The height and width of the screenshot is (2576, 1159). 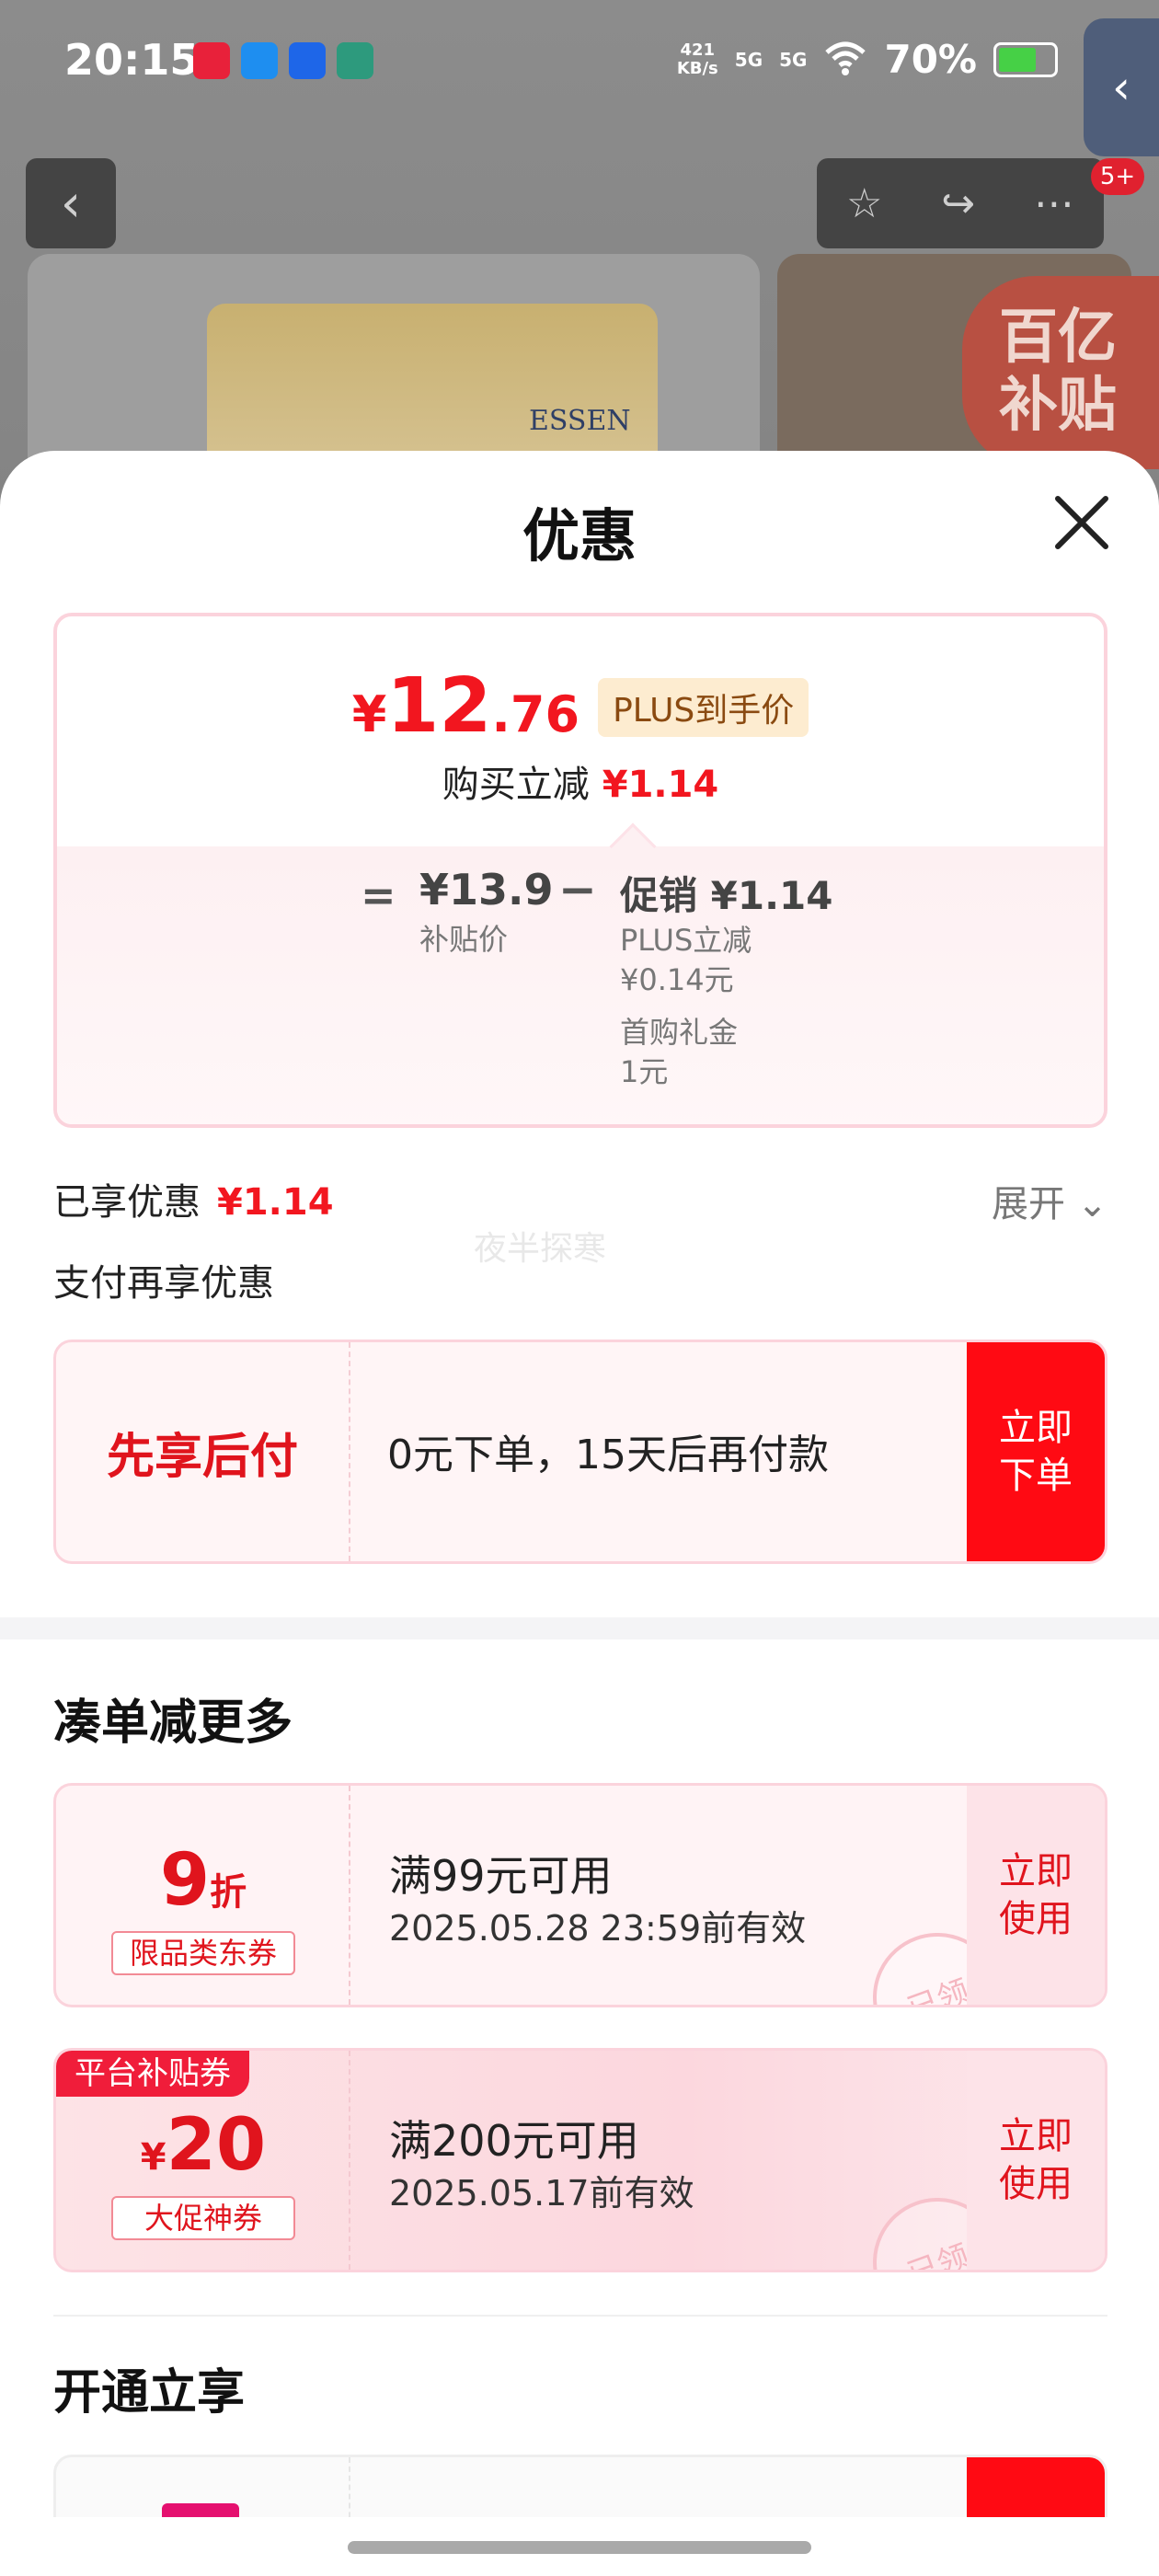 What do you see at coordinates (1049, 1200) in the screenshot?
I see `expand-button: 展开 ⌄` at bounding box center [1049, 1200].